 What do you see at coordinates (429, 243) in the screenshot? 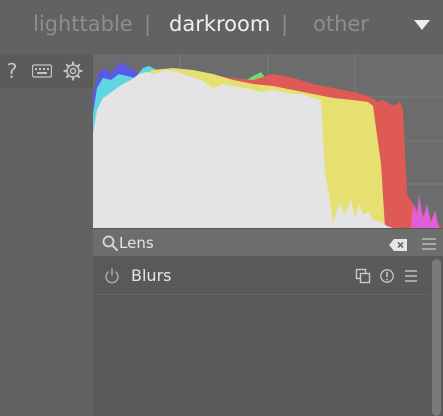
I see `menu-icon` at bounding box center [429, 243].